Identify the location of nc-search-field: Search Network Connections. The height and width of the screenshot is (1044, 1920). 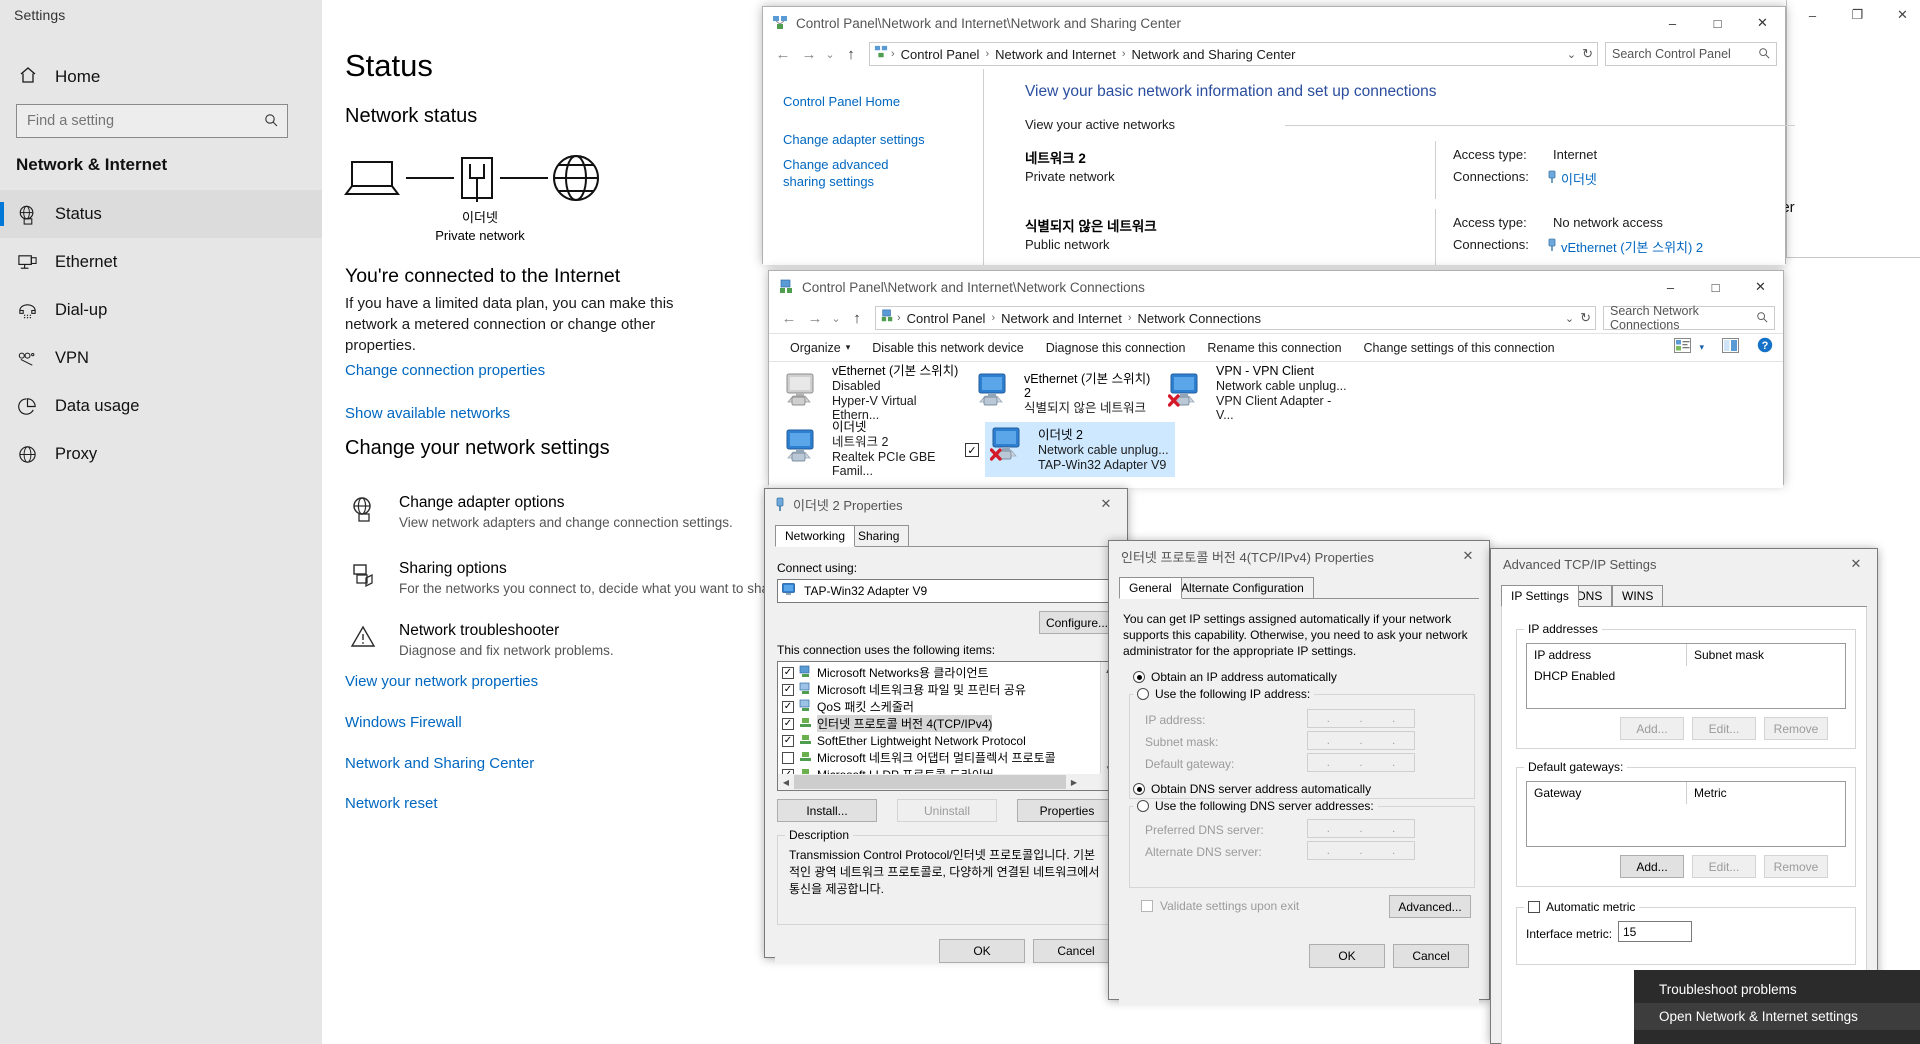
(1689, 318).